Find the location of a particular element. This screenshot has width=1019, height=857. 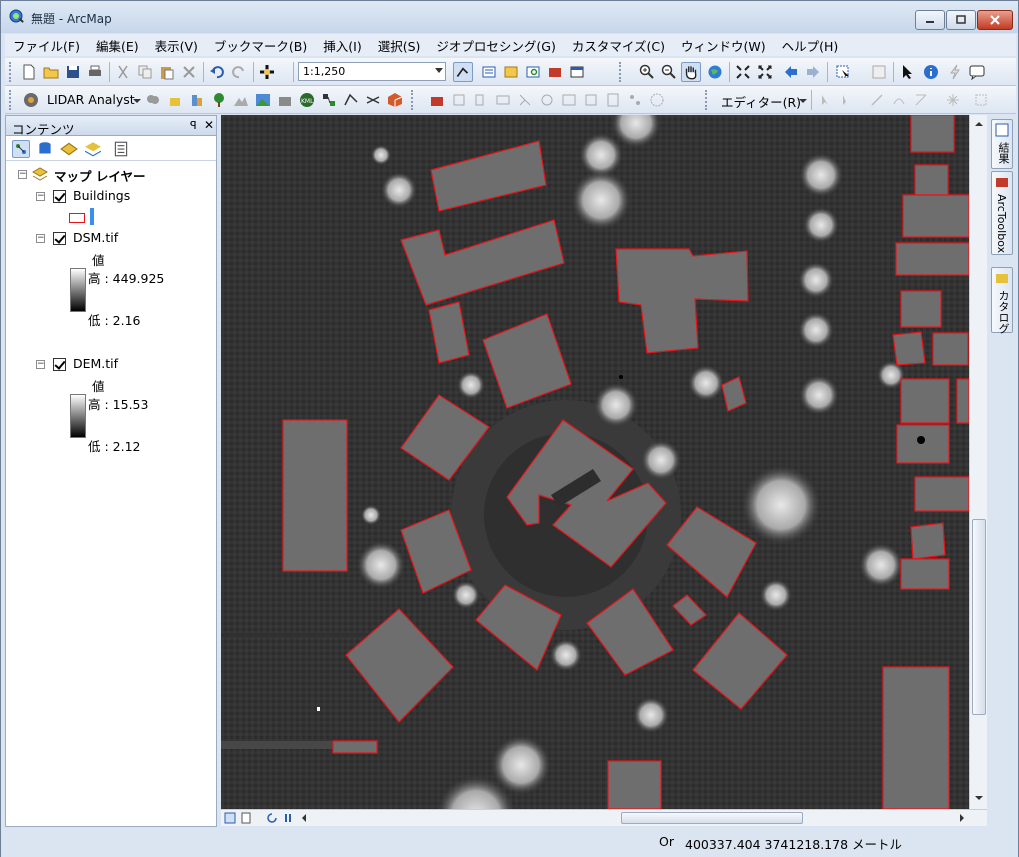

html-popup-icon is located at coordinates (977, 72).